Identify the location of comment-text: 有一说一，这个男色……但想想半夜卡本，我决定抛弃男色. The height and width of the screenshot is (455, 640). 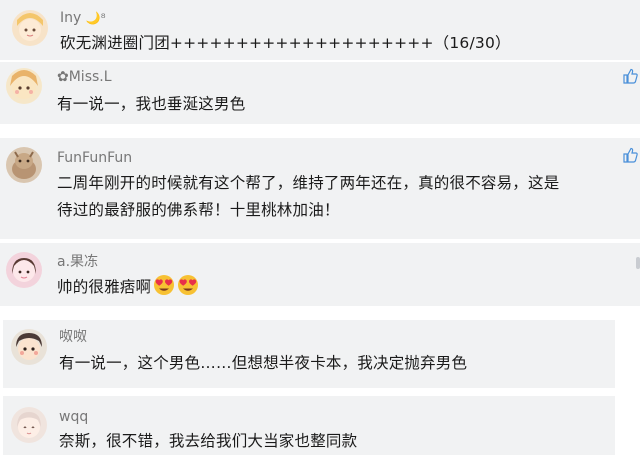
(263, 363).